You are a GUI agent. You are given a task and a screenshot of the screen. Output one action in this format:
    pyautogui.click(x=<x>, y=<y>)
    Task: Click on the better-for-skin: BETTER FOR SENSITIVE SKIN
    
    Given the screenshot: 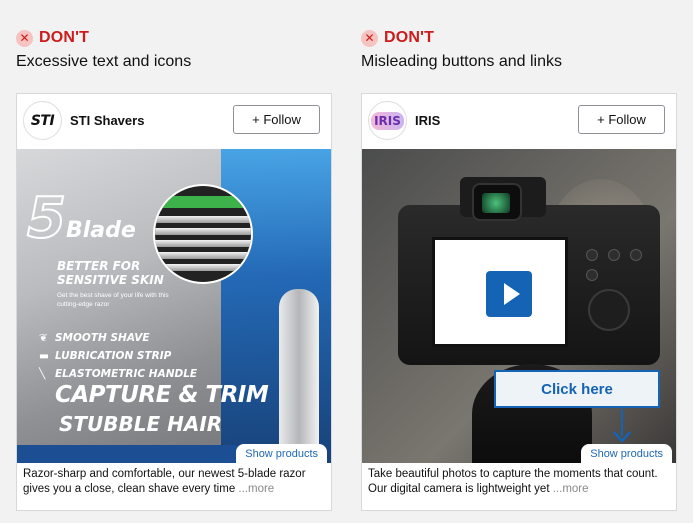 What is the action you would take?
    pyautogui.click(x=110, y=273)
    